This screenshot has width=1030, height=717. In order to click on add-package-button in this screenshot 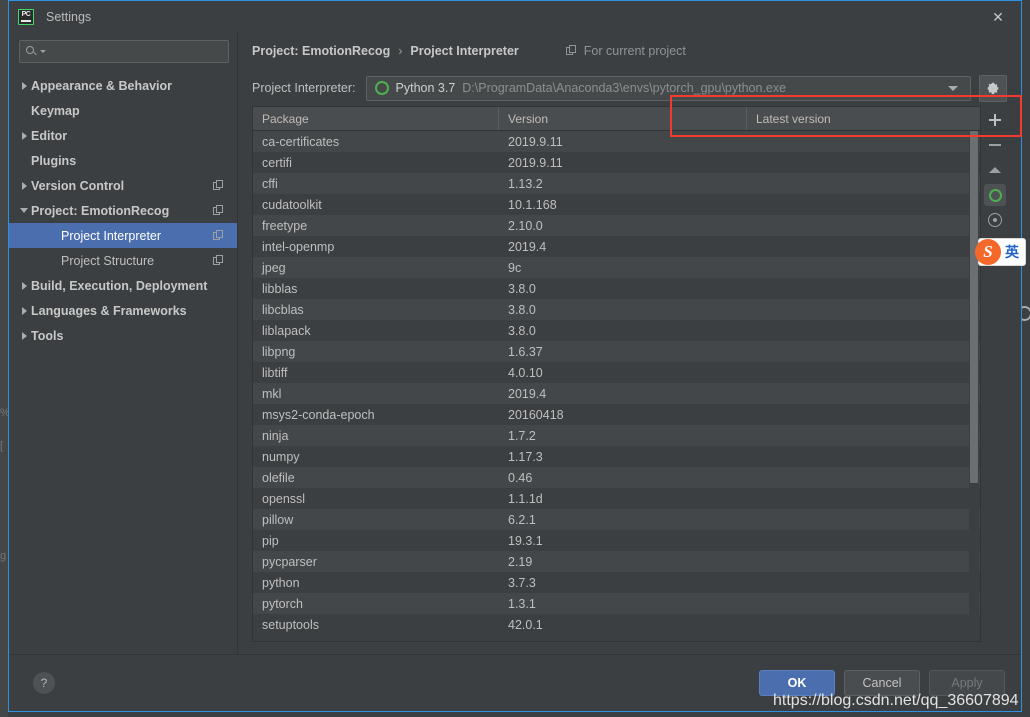, I will do `click(995, 120)`.